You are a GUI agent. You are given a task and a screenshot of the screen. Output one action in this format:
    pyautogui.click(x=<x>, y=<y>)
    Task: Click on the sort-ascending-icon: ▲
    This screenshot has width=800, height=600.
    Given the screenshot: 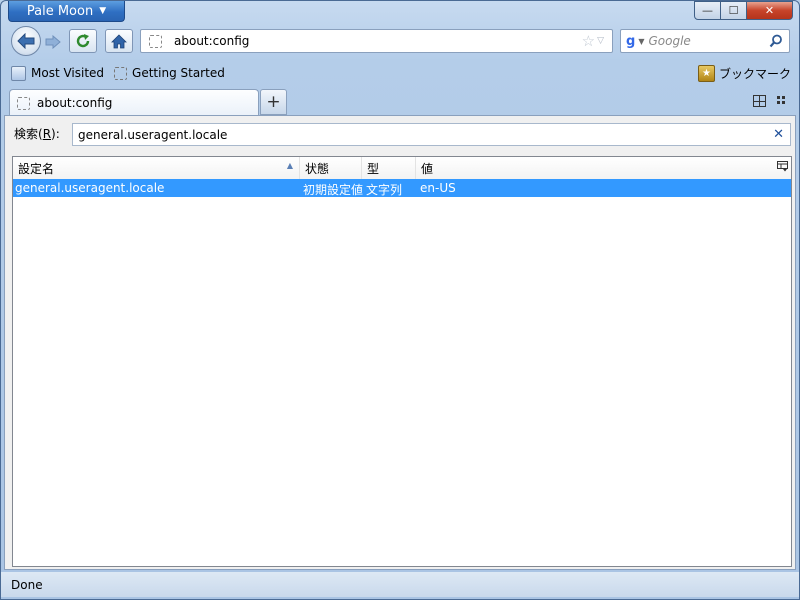 What is the action you would take?
    pyautogui.click(x=289, y=165)
    